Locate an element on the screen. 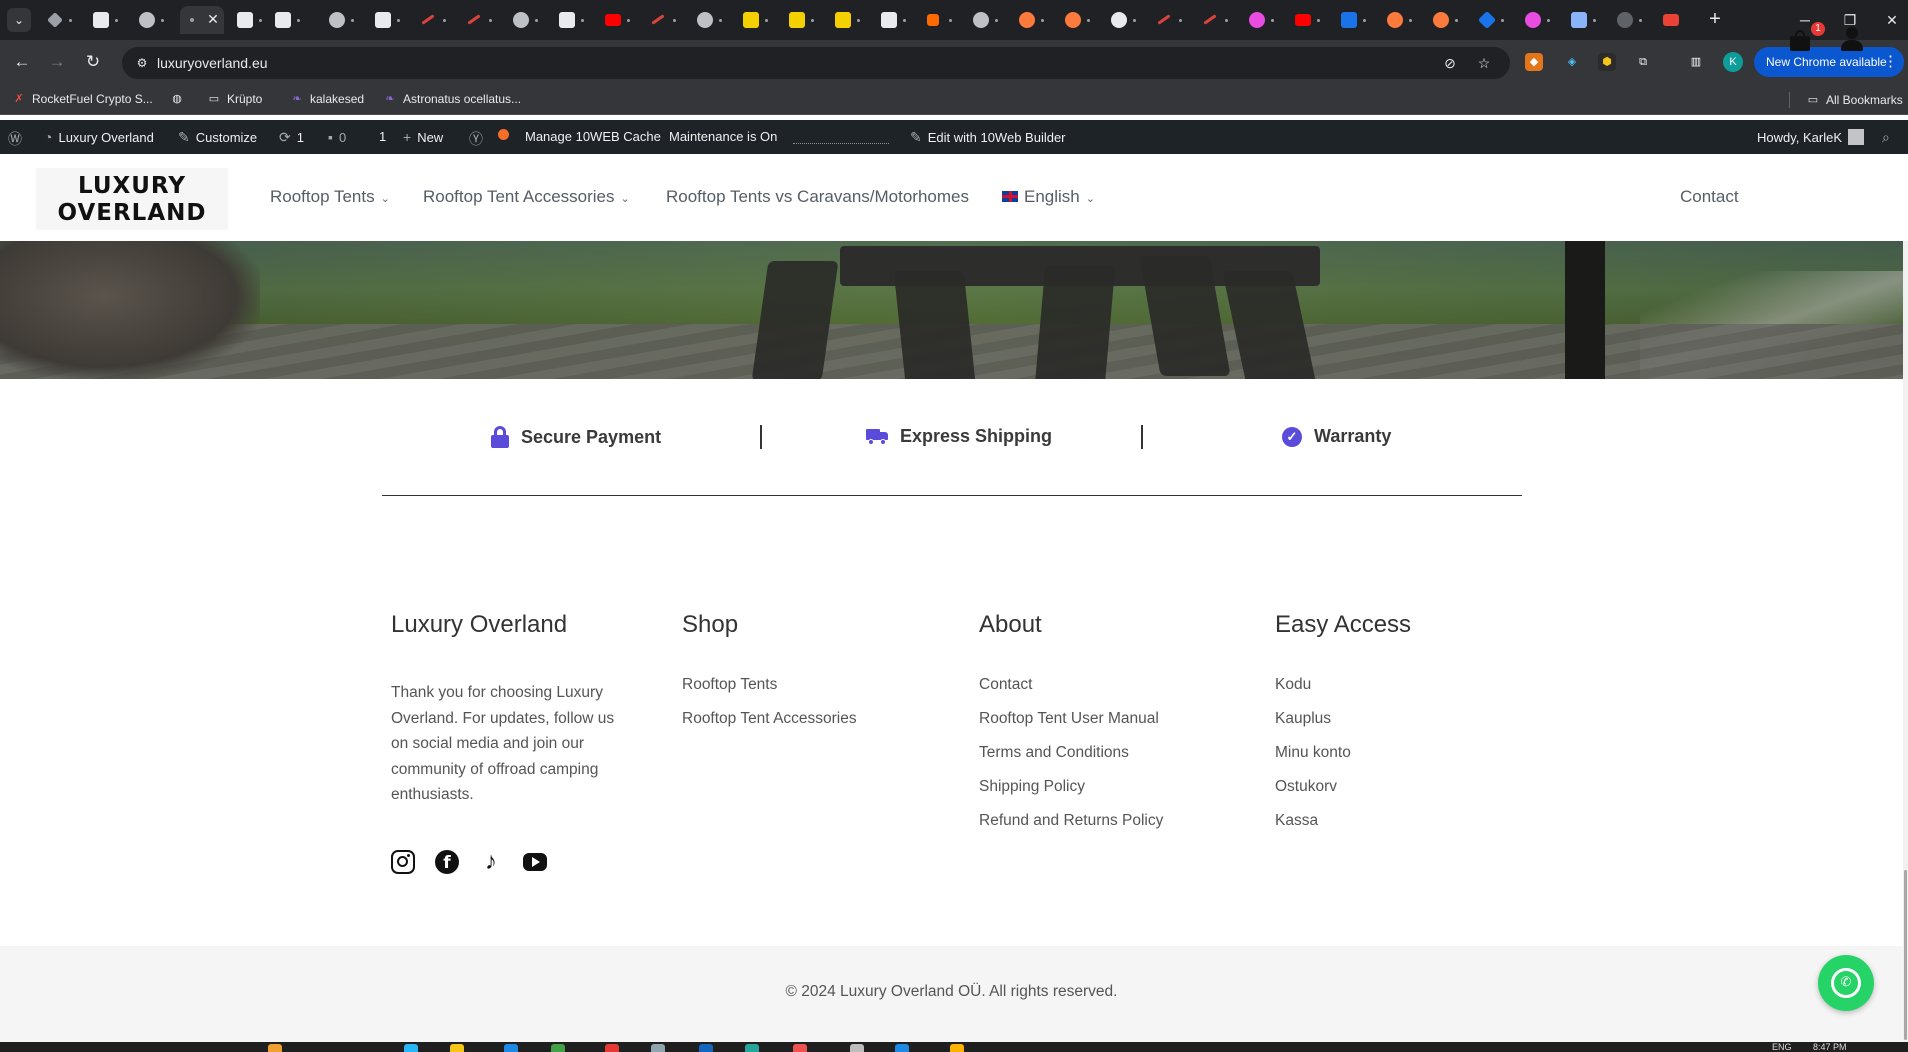 The height and width of the screenshot is (1052, 1908). tab-search-button: ⌄ is located at coordinates (19, 20).